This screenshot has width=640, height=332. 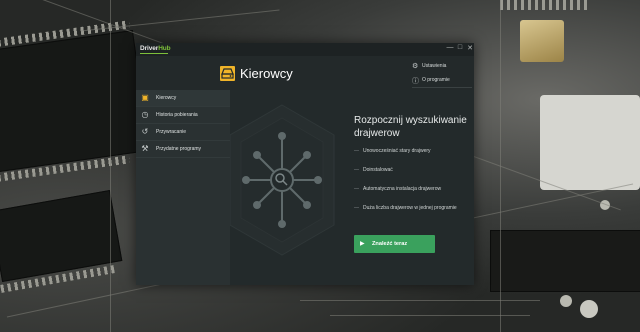 I want to click on title-bar: DriverHub — □ ✕, so click(x=305, y=49).